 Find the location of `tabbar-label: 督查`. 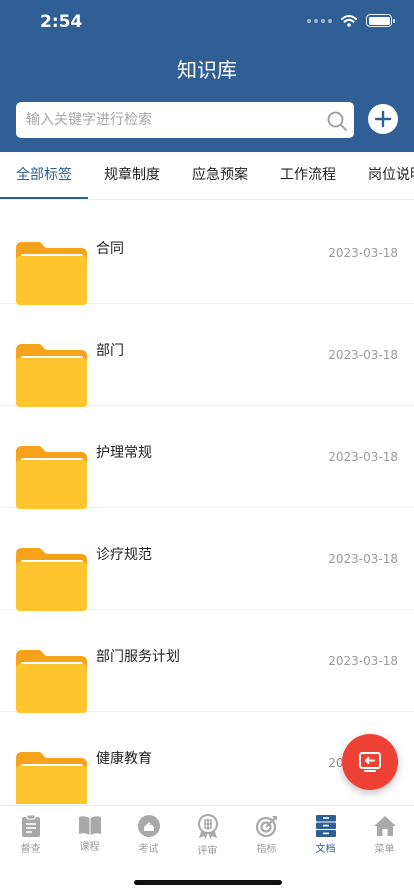

tabbar-label: 督查 is located at coordinates (30, 849).